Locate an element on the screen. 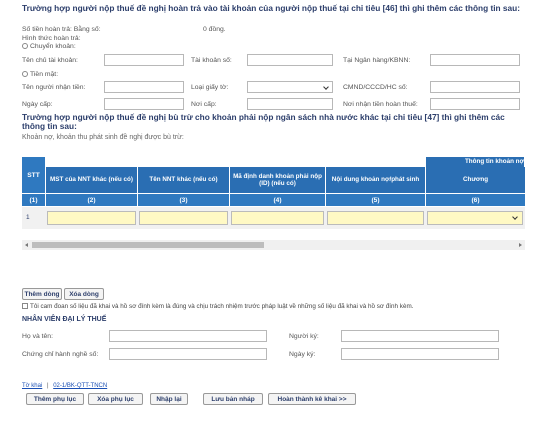 The width and height of the screenshot is (547, 431). col-index-6: (6) is located at coordinates (475, 200).